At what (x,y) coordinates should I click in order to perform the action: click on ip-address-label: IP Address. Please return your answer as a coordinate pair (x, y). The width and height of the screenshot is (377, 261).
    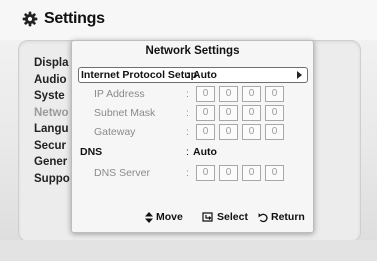
    Looking at the image, I should click on (119, 94).